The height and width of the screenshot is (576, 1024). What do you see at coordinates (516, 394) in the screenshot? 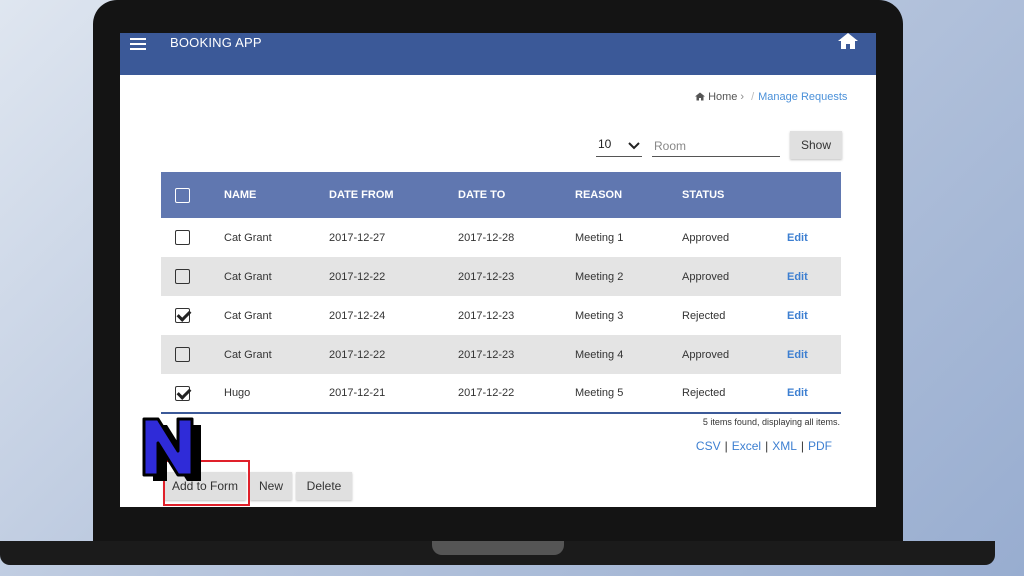
I see `cell-date-to: 2017-12-22` at bounding box center [516, 394].